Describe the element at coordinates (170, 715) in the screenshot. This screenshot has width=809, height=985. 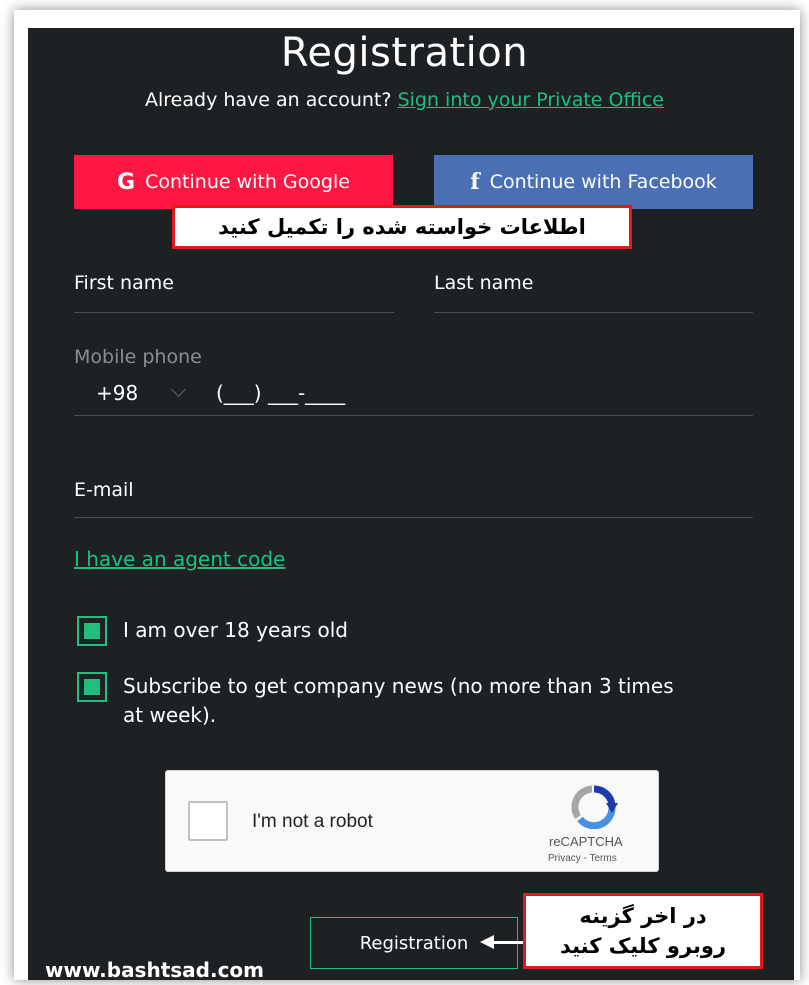
I see `newsletter-label-line2: at week).` at that location.